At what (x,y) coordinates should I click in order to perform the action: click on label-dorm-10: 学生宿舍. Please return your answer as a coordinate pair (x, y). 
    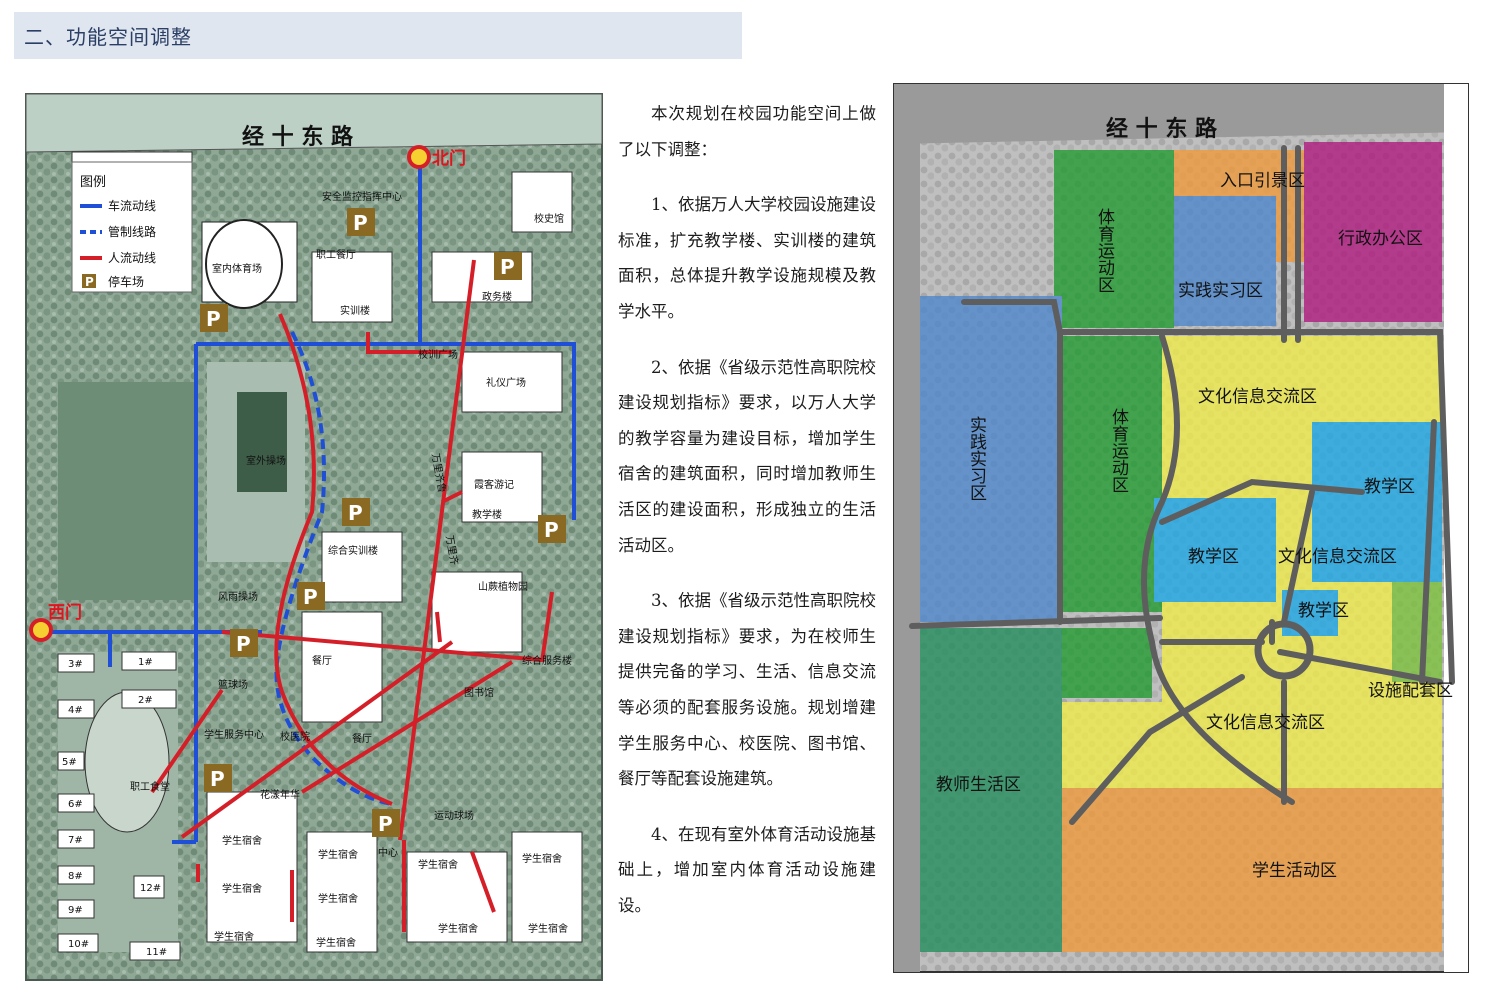
    Looking at the image, I should click on (548, 928).